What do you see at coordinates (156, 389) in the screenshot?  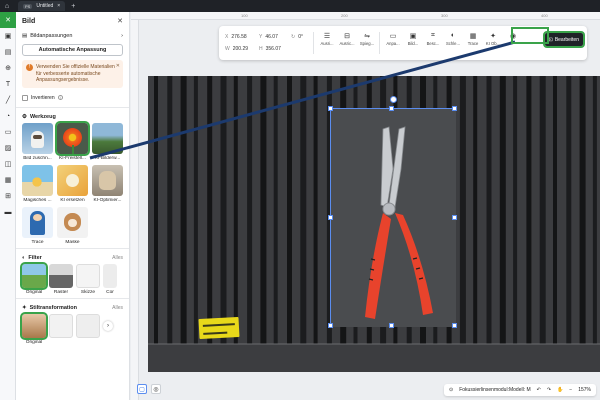 I see `camera-icon: ◎` at bounding box center [156, 389].